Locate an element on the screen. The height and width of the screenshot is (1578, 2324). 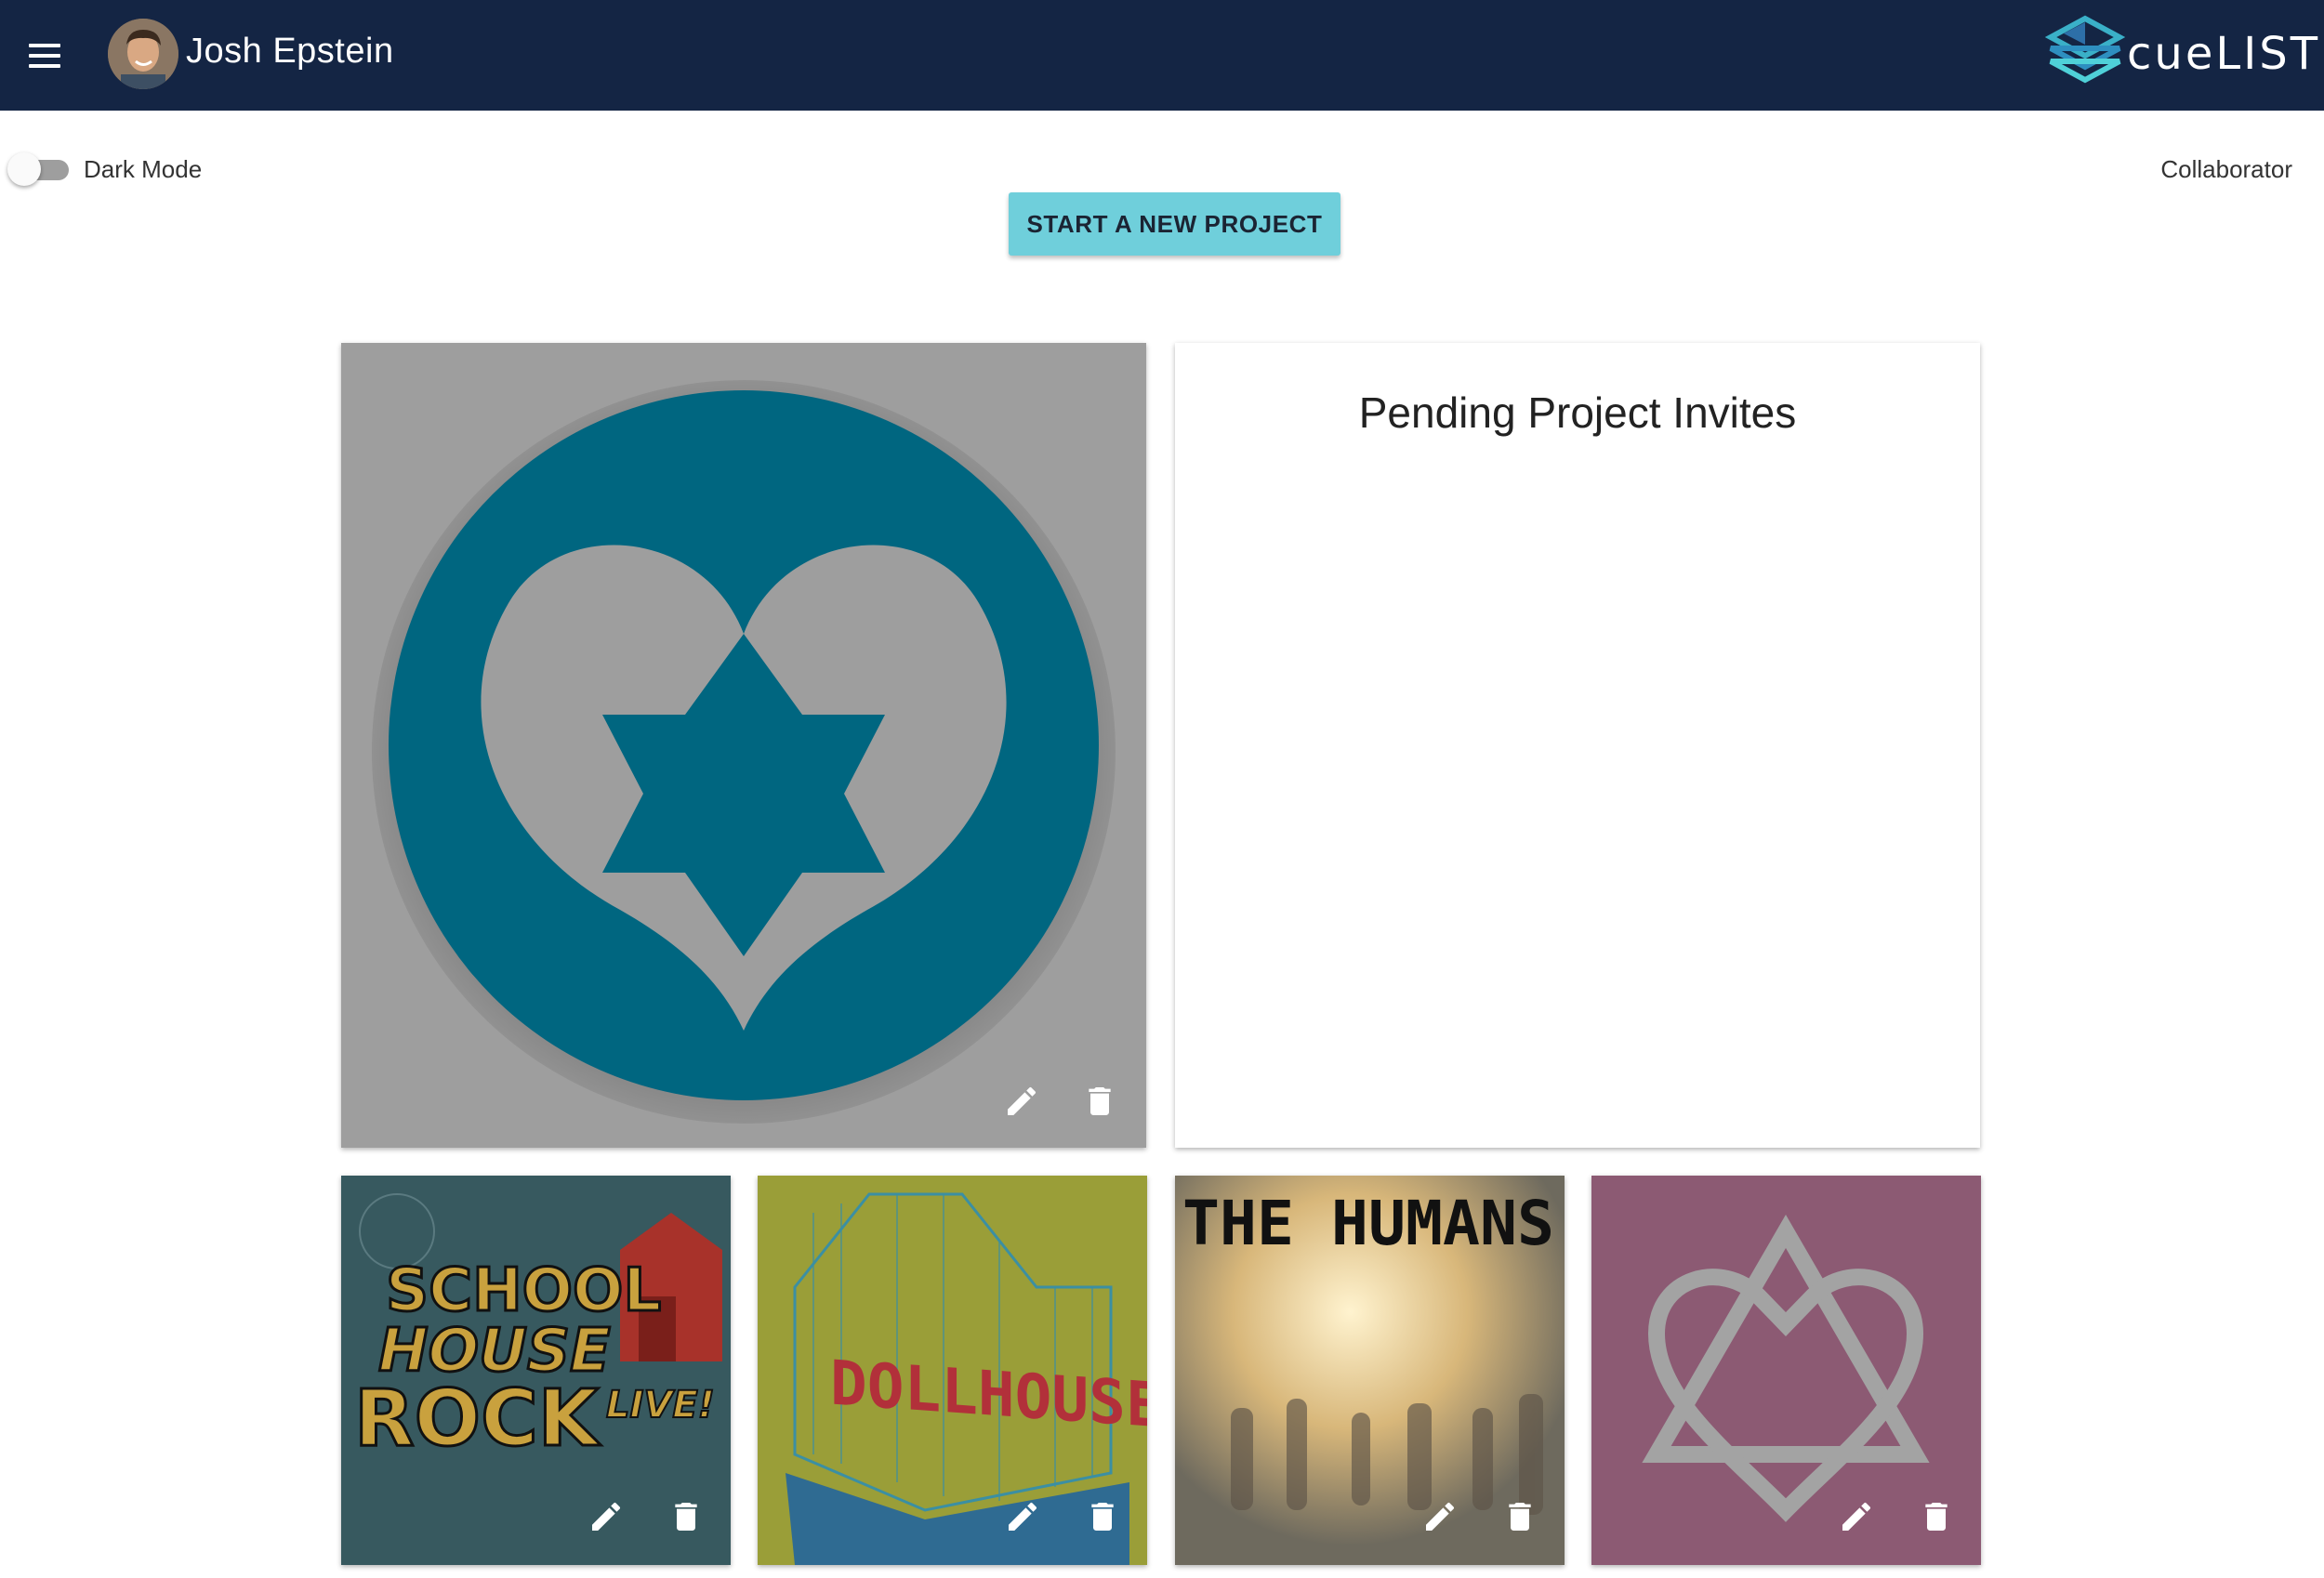
role-label: Collaborator is located at coordinates (2226, 169).